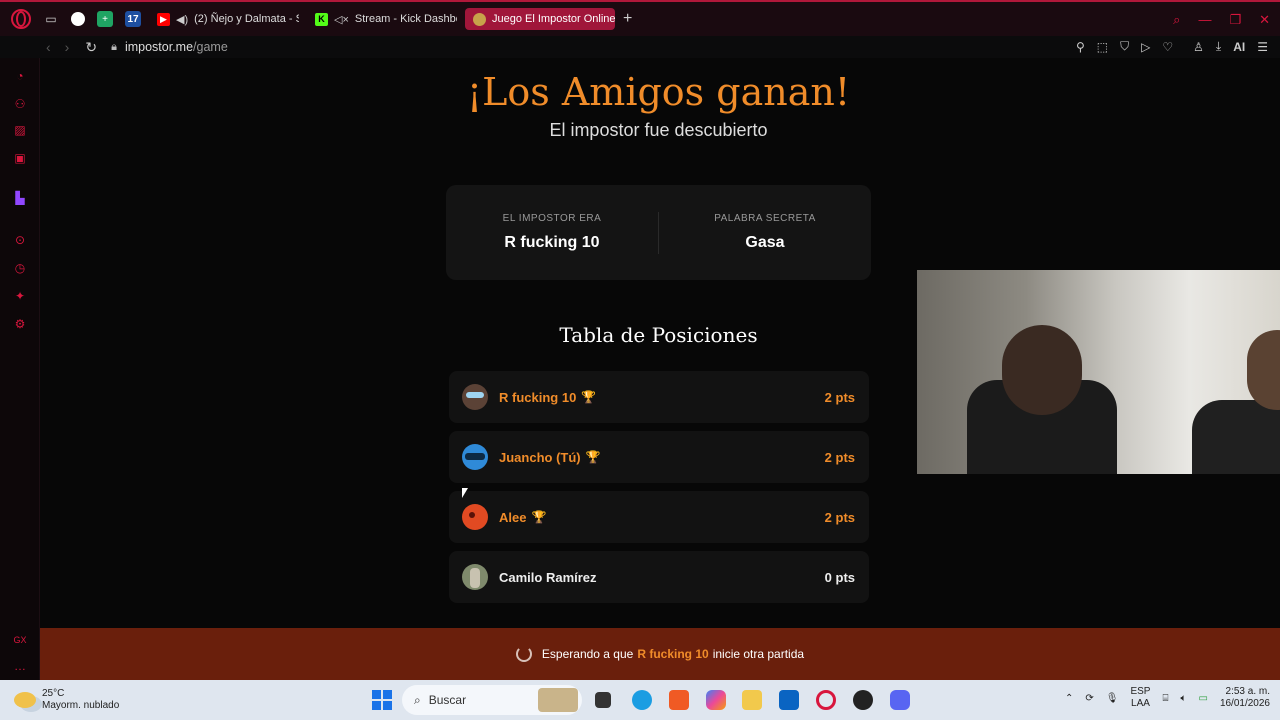 The width and height of the screenshot is (1280, 720). What do you see at coordinates (658, 130) in the screenshot?
I see `result-subtitle: El impostor fue descubierto` at bounding box center [658, 130].